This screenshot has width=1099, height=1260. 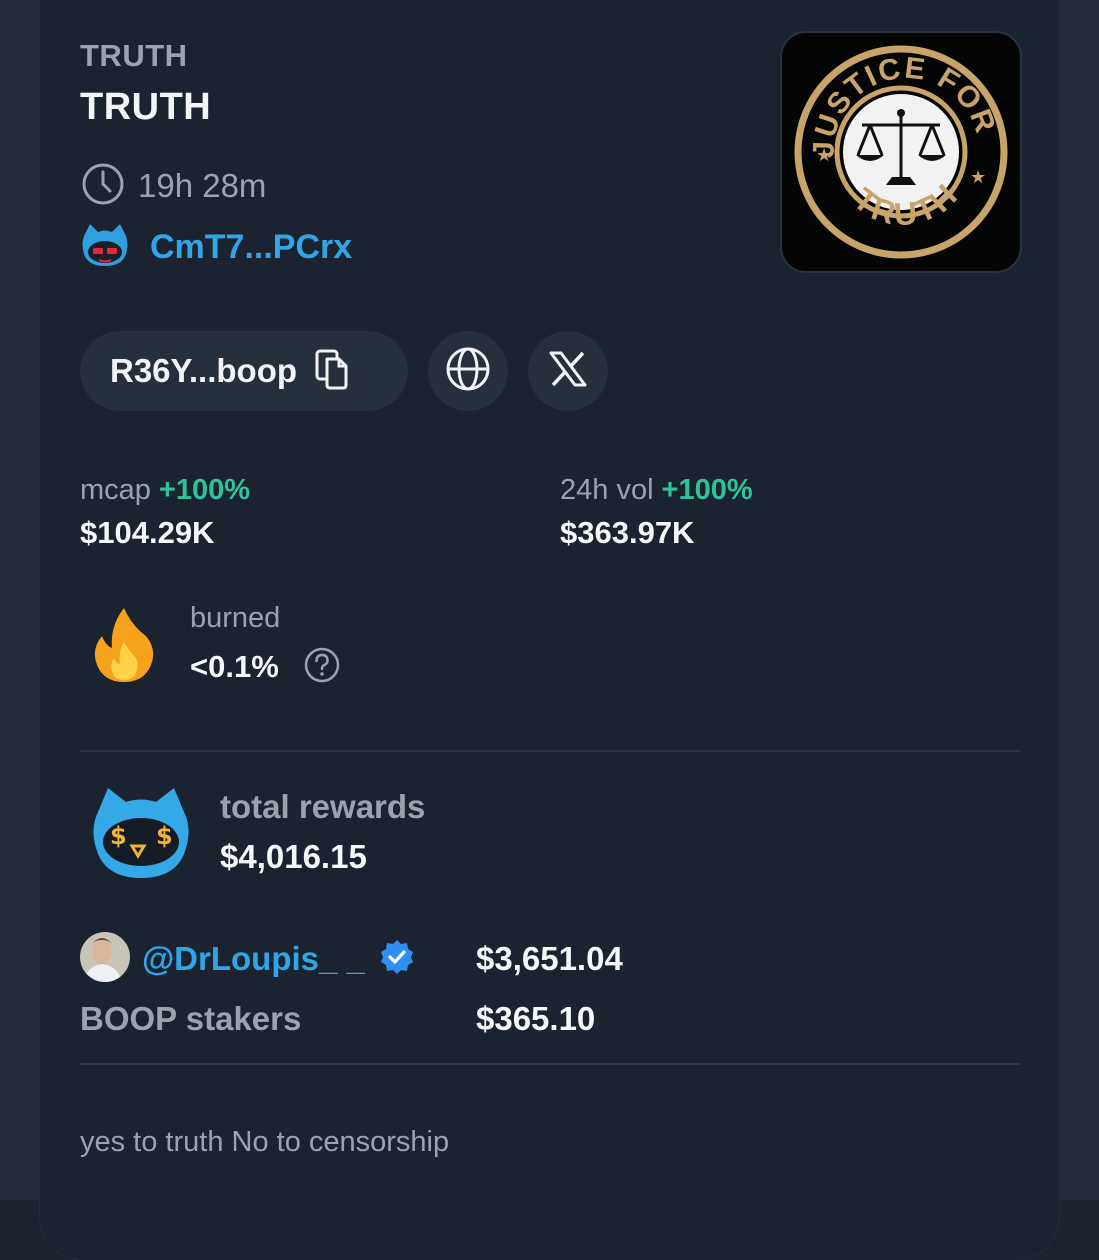 I want to click on mcap-value: $104.29K, so click(x=147, y=532).